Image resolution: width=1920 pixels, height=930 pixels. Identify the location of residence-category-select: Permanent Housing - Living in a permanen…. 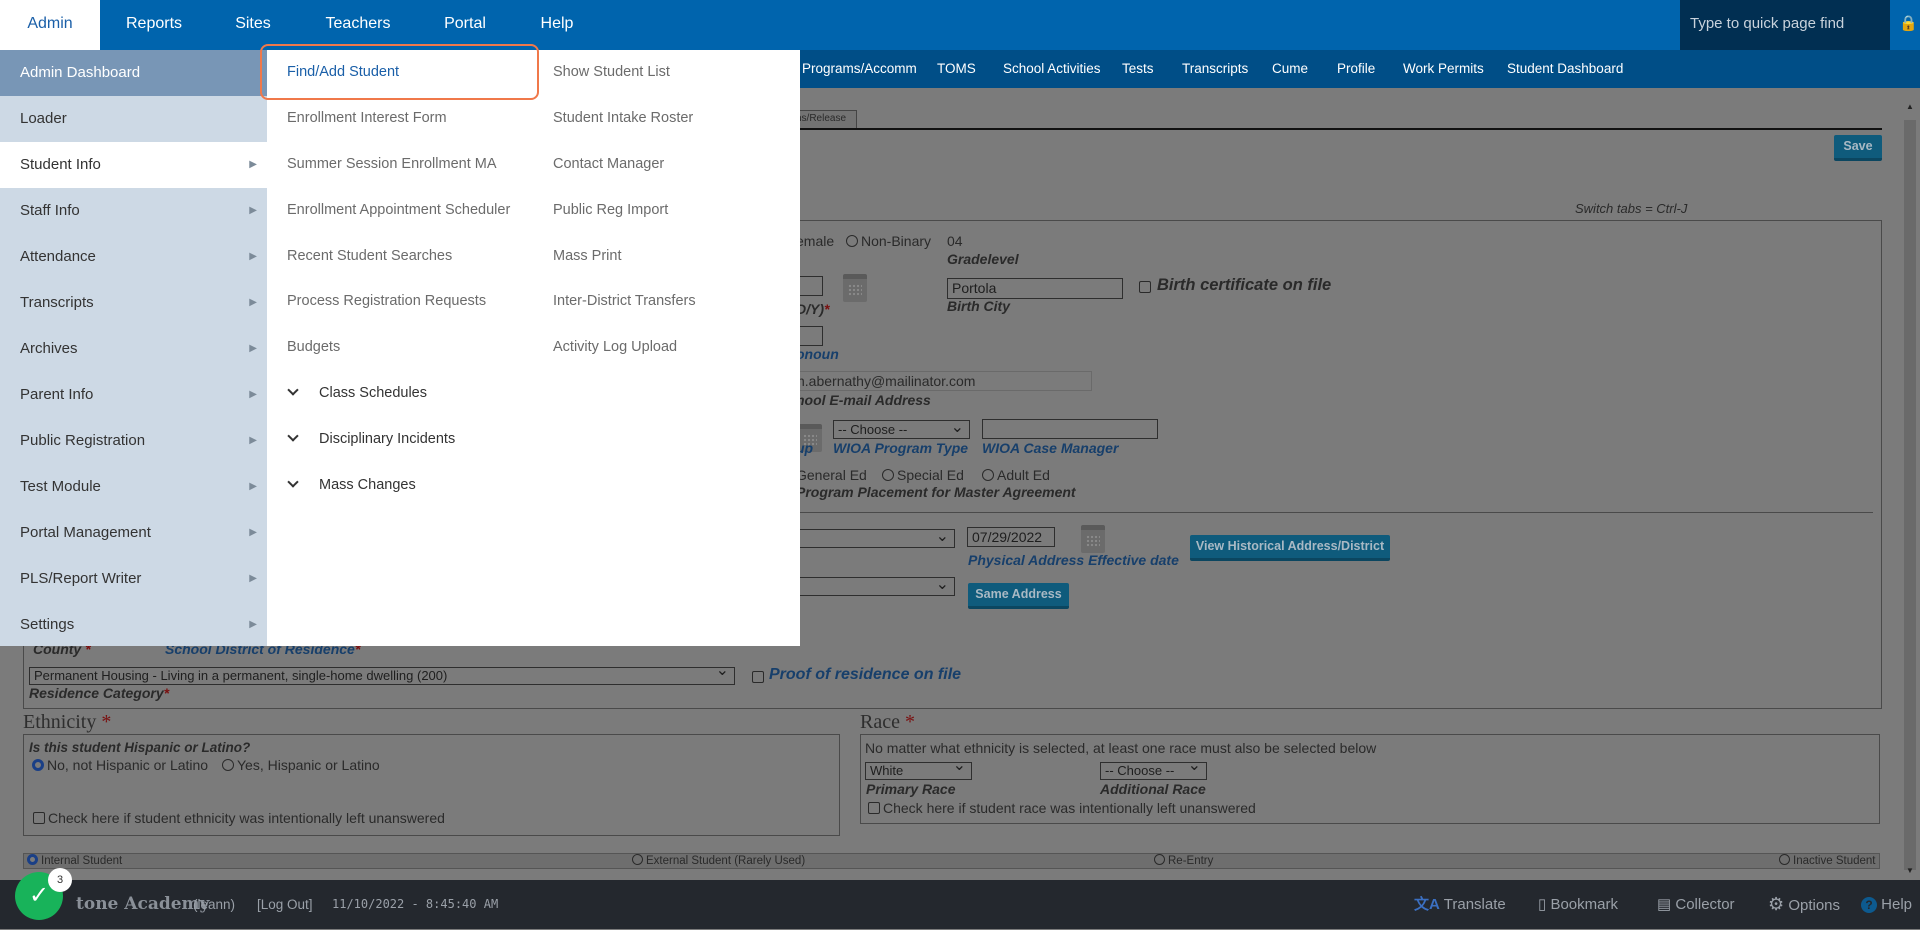
(382, 676).